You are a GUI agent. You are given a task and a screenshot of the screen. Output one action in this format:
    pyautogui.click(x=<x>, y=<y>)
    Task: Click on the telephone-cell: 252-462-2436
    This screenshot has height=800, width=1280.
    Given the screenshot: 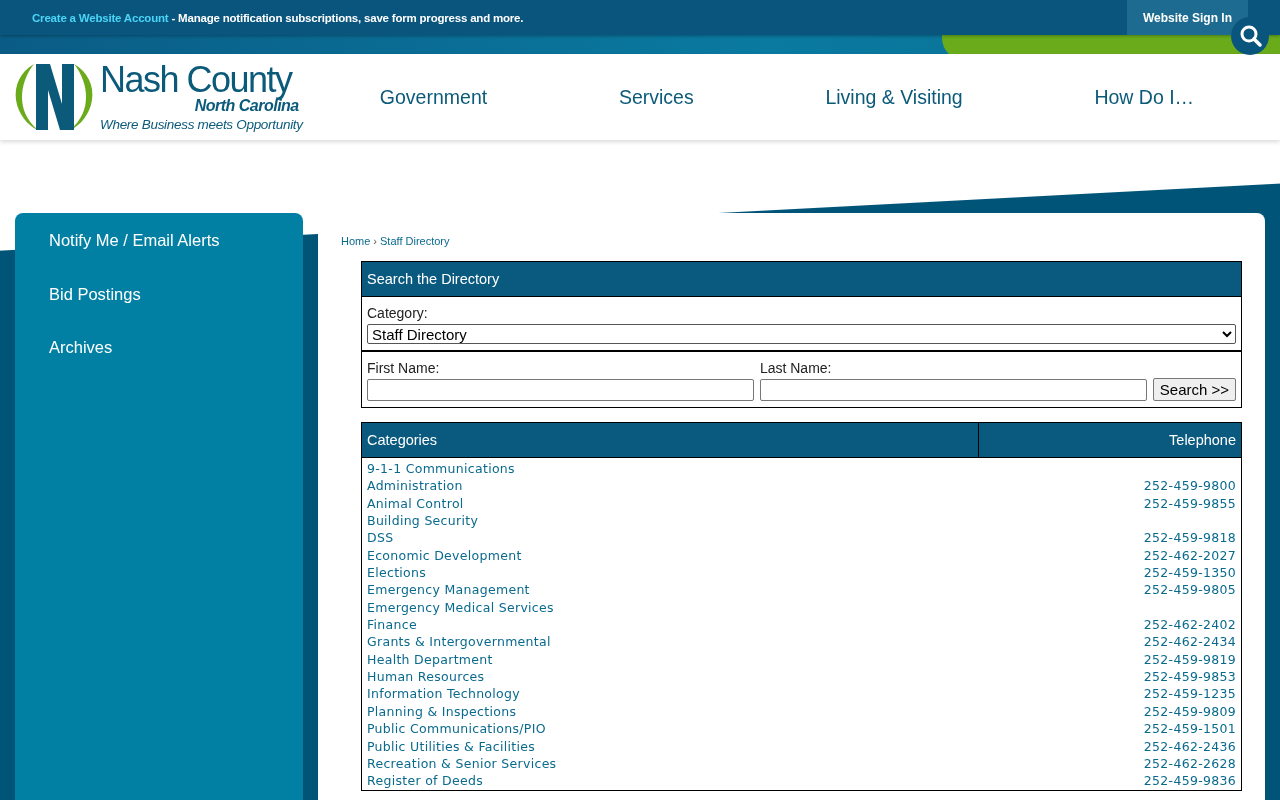 What is the action you would take?
    pyautogui.click(x=1189, y=746)
    